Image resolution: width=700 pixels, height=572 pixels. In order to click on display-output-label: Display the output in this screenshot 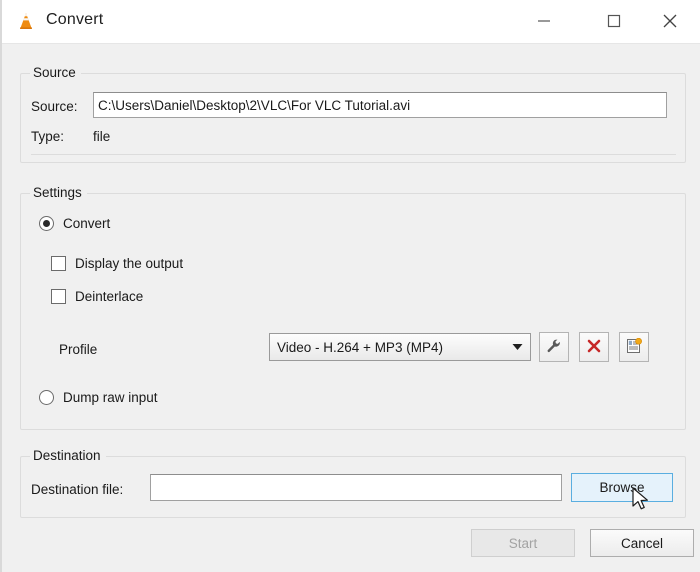, I will do `click(129, 263)`.